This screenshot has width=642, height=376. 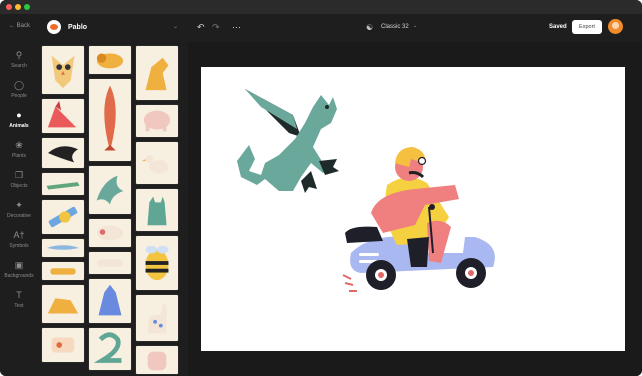 I want to click on text-icon: T, so click(x=19, y=295).